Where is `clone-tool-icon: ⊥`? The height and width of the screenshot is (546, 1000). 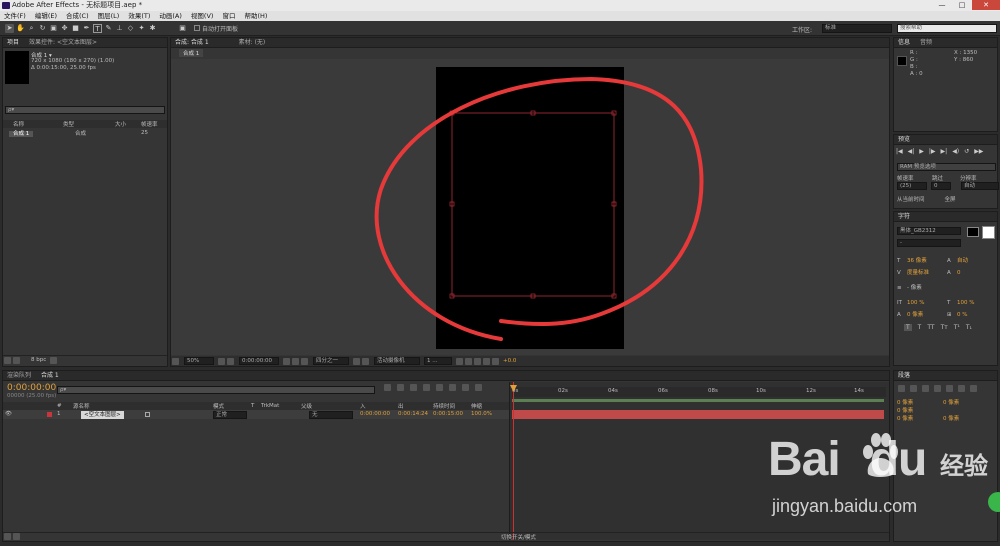 clone-tool-icon: ⊥ is located at coordinates (119, 28).